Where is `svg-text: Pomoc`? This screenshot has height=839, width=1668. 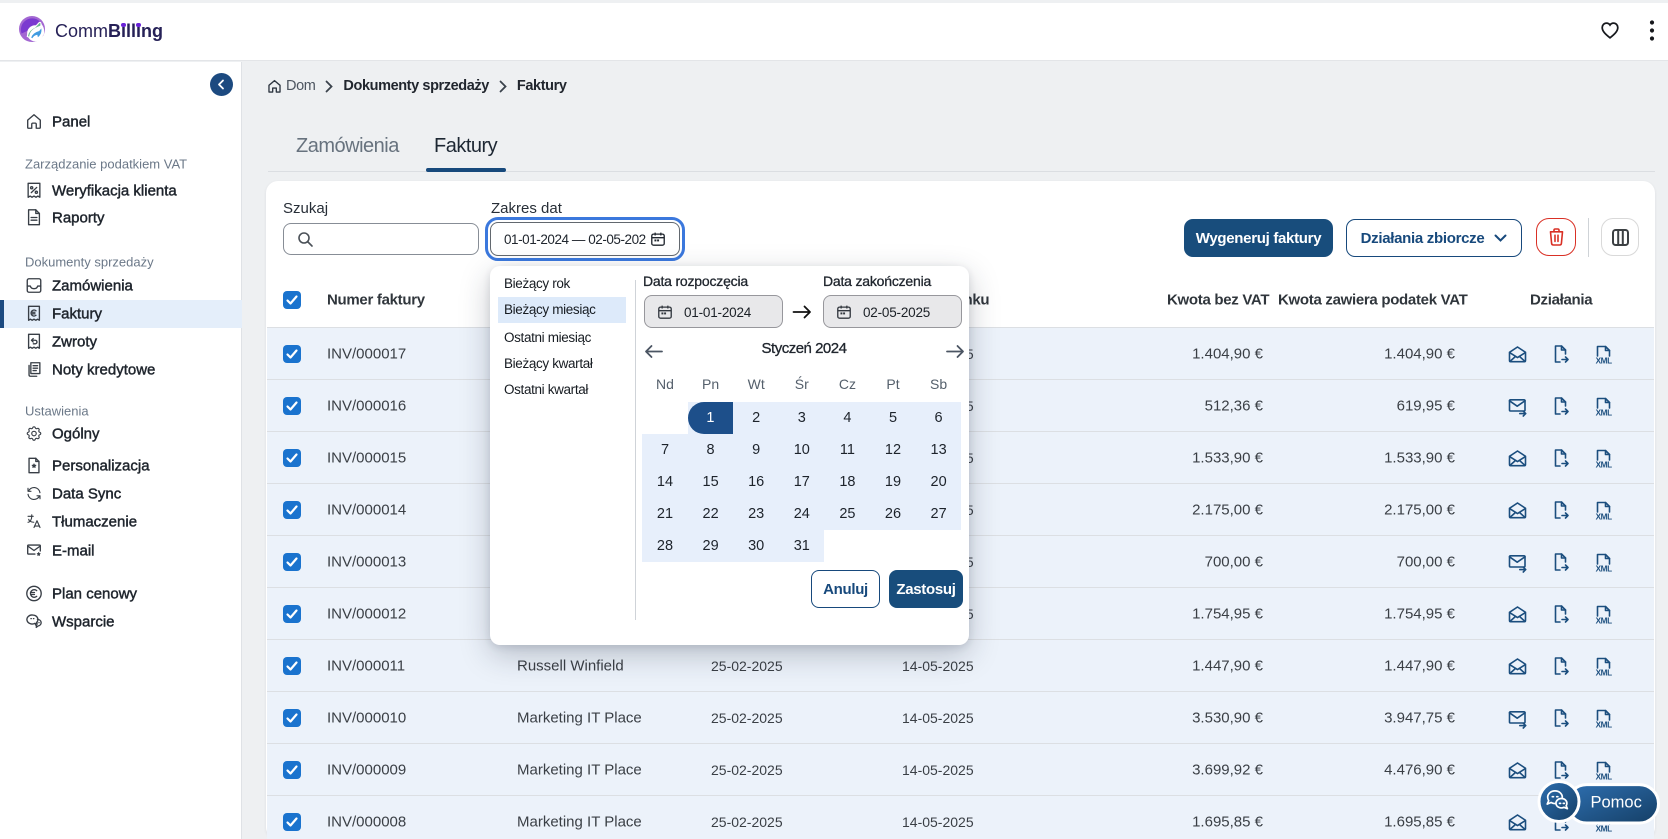
svg-text: Pomoc is located at coordinates (1616, 803).